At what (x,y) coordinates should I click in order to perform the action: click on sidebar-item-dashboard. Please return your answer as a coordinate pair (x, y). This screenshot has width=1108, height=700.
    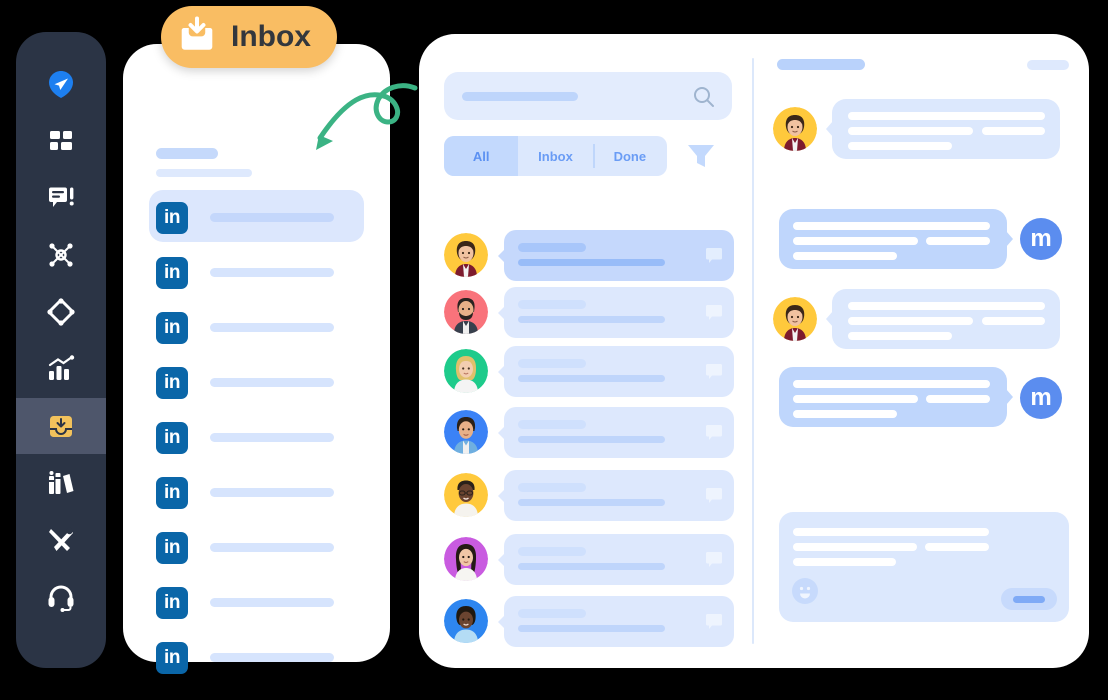
    Looking at the image, I should click on (61, 141).